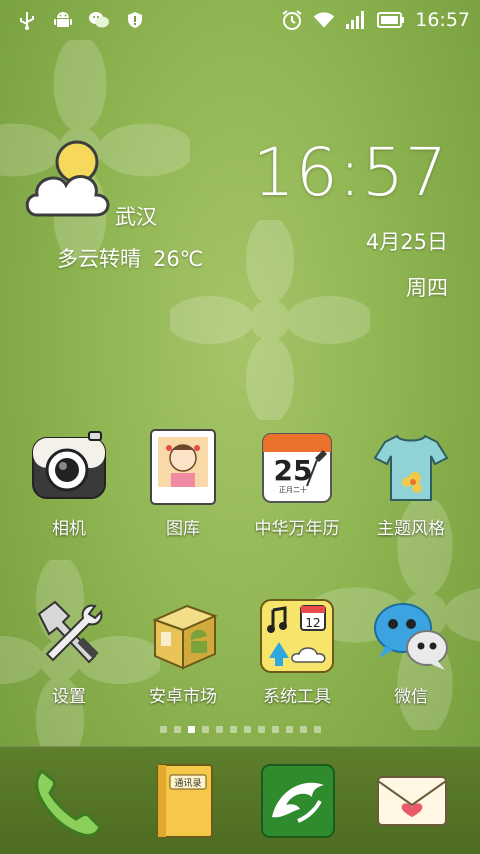 The height and width of the screenshot is (854, 480). I want to click on app-label: 相机, so click(69, 529).